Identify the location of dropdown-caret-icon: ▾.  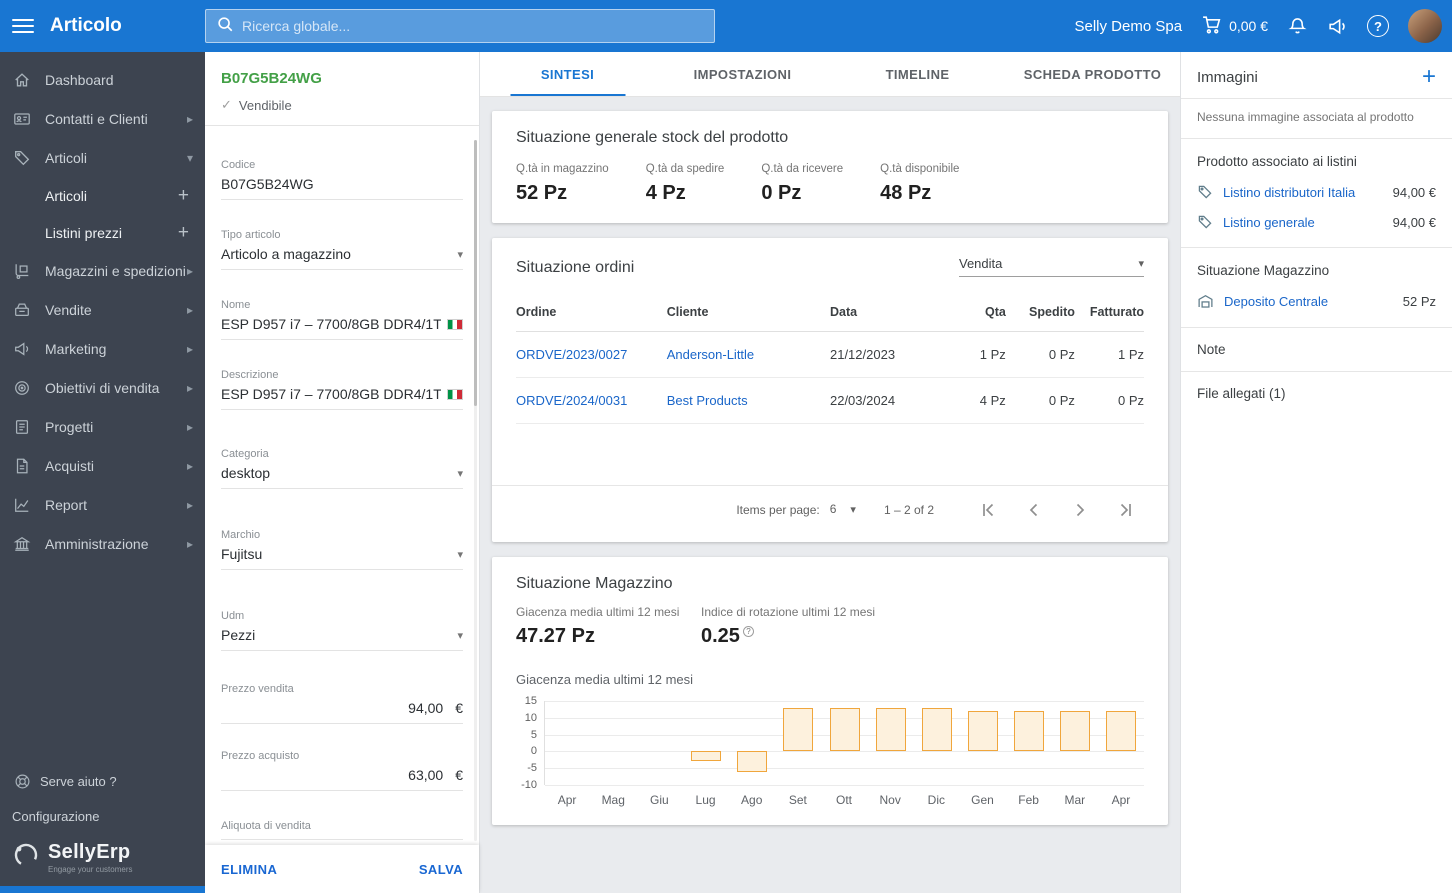
(853, 509).